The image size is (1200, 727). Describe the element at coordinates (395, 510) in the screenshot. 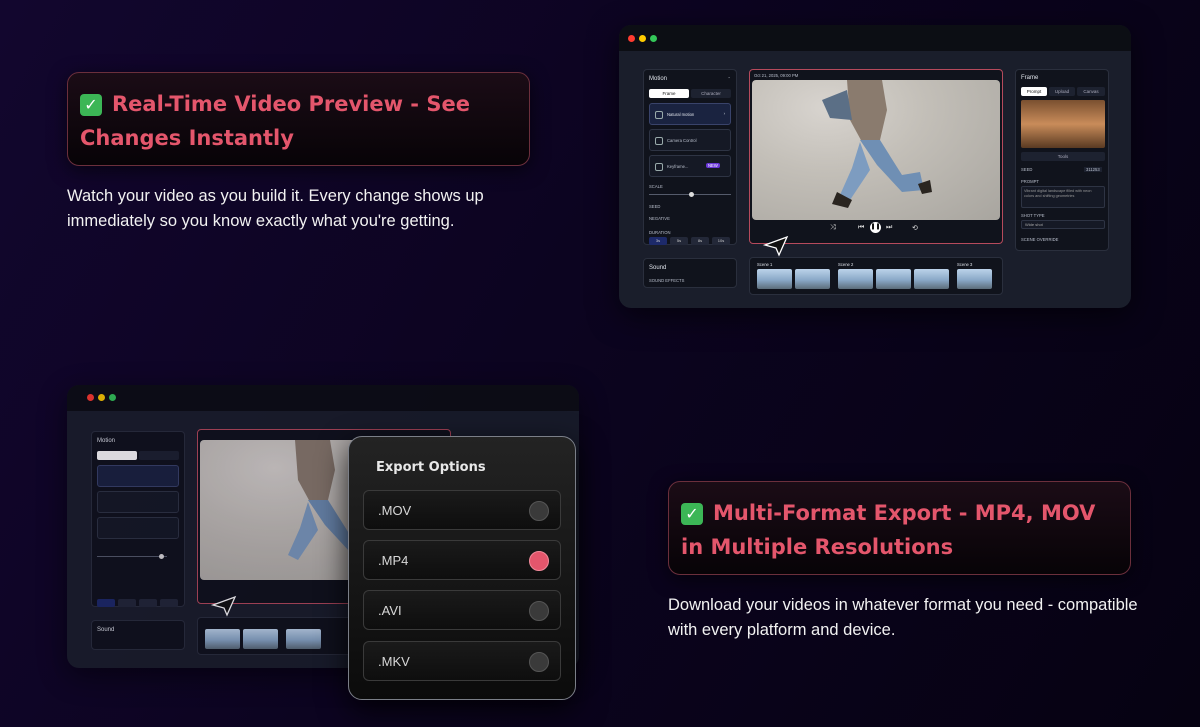

I see `format-label: .MOV` at that location.